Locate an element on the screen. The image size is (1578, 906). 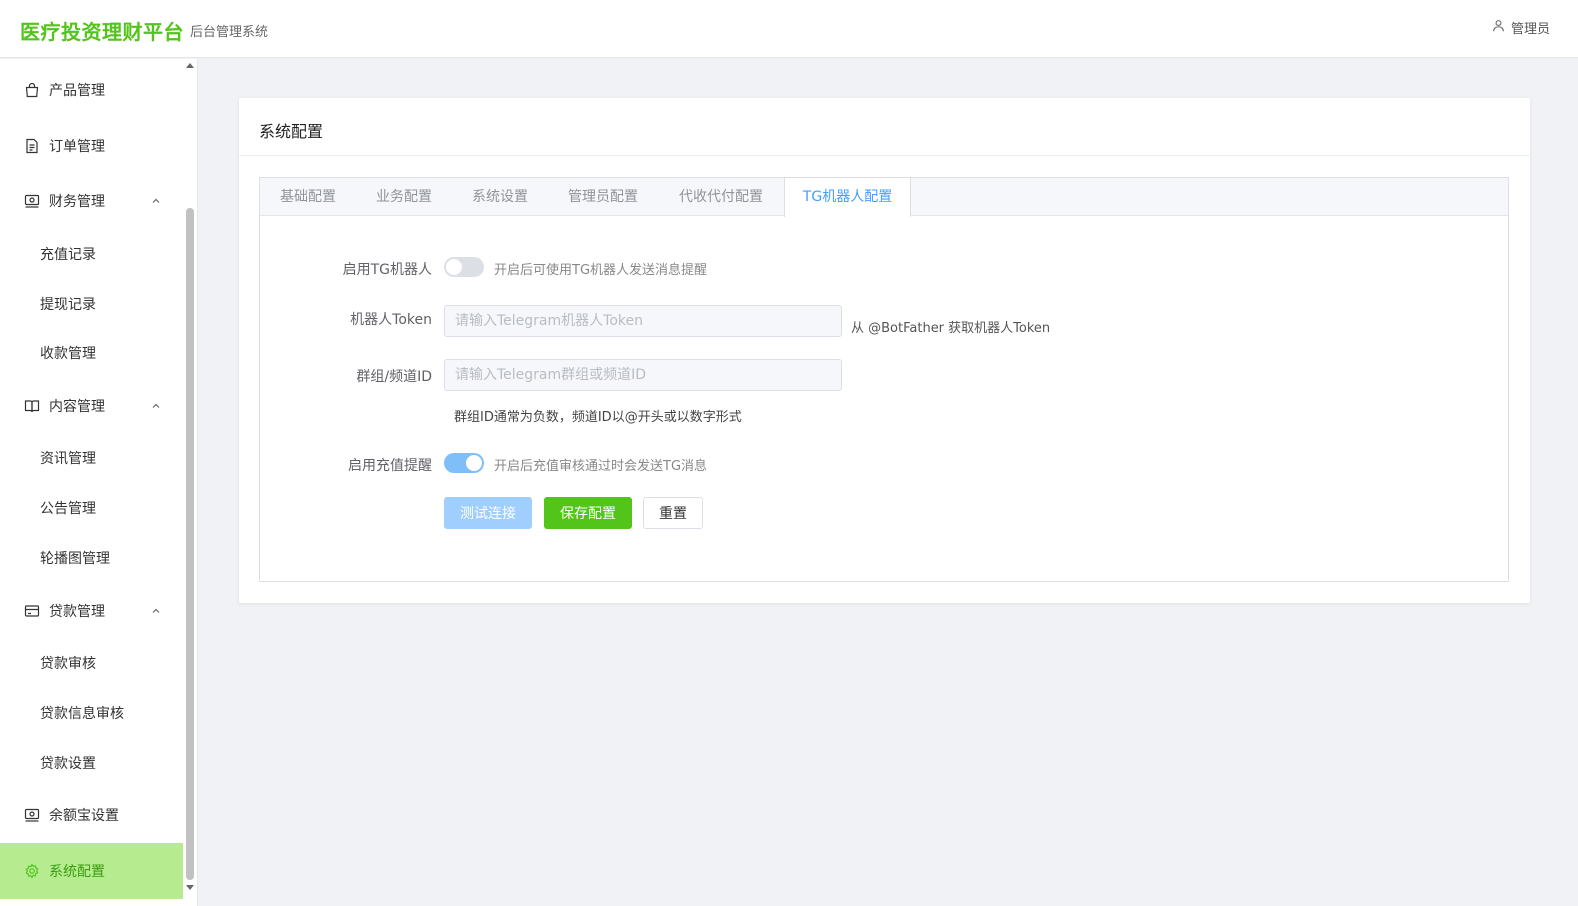
chat-id-input is located at coordinates (643, 375).